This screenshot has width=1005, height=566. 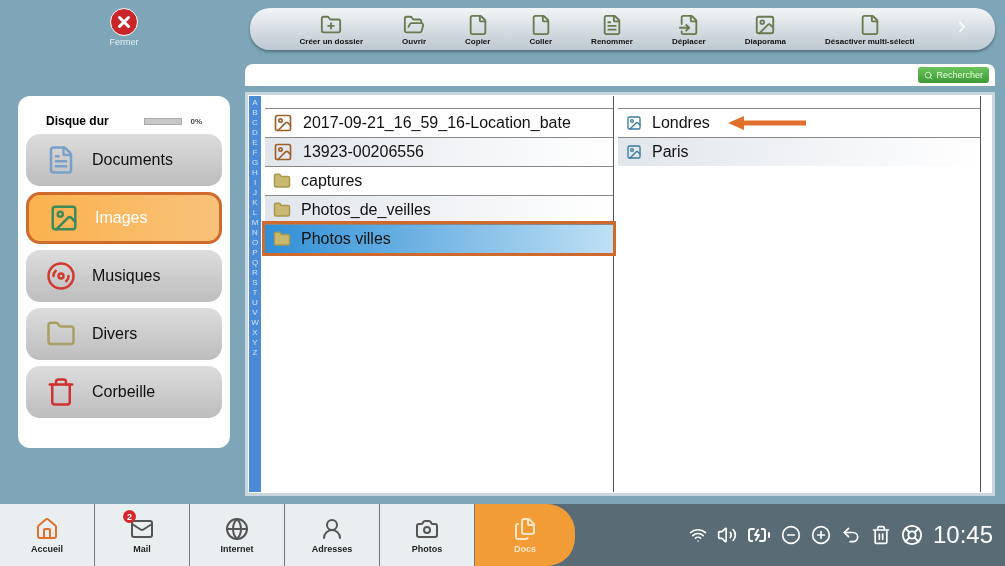 I want to click on clock: 10:45, so click(x=962, y=535).